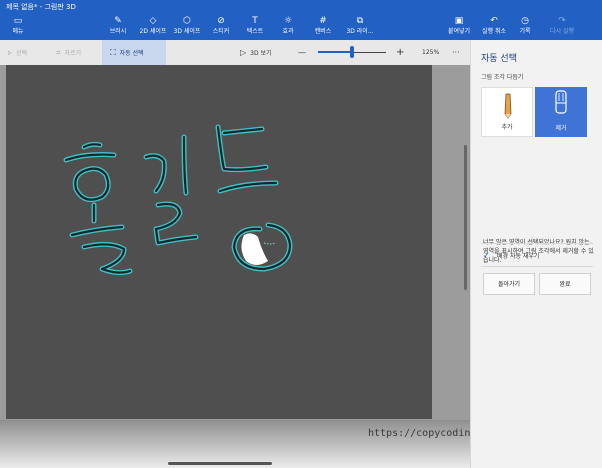 This screenshot has height=468, width=602. What do you see at coordinates (118, 27) in the screenshot?
I see `brushes-button: ✎ 브러시` at bounding box center [118, 27].